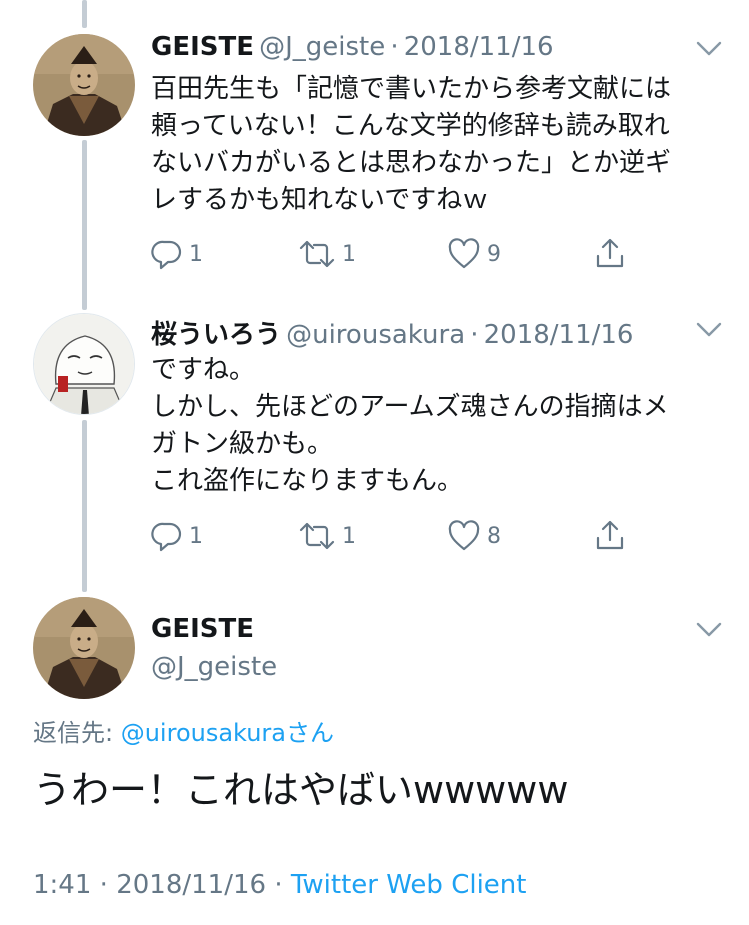  I want to click on like-button: 9, so click(474, 254).